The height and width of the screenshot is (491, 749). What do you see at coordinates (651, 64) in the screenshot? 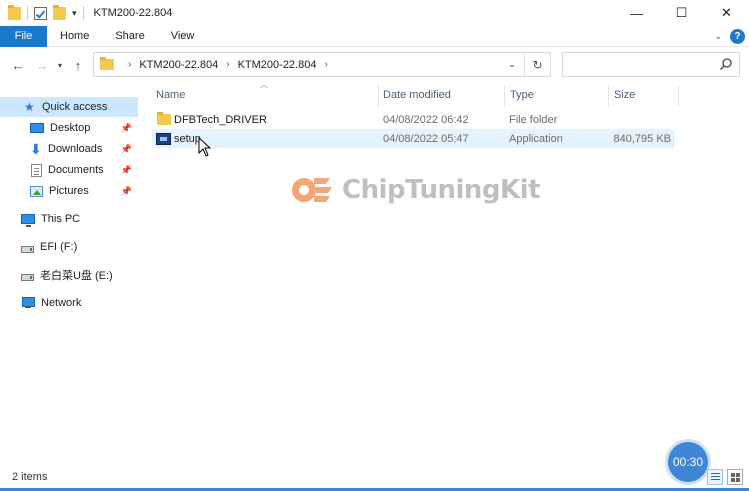
I see `search-input` at bounding box center [651, 64].